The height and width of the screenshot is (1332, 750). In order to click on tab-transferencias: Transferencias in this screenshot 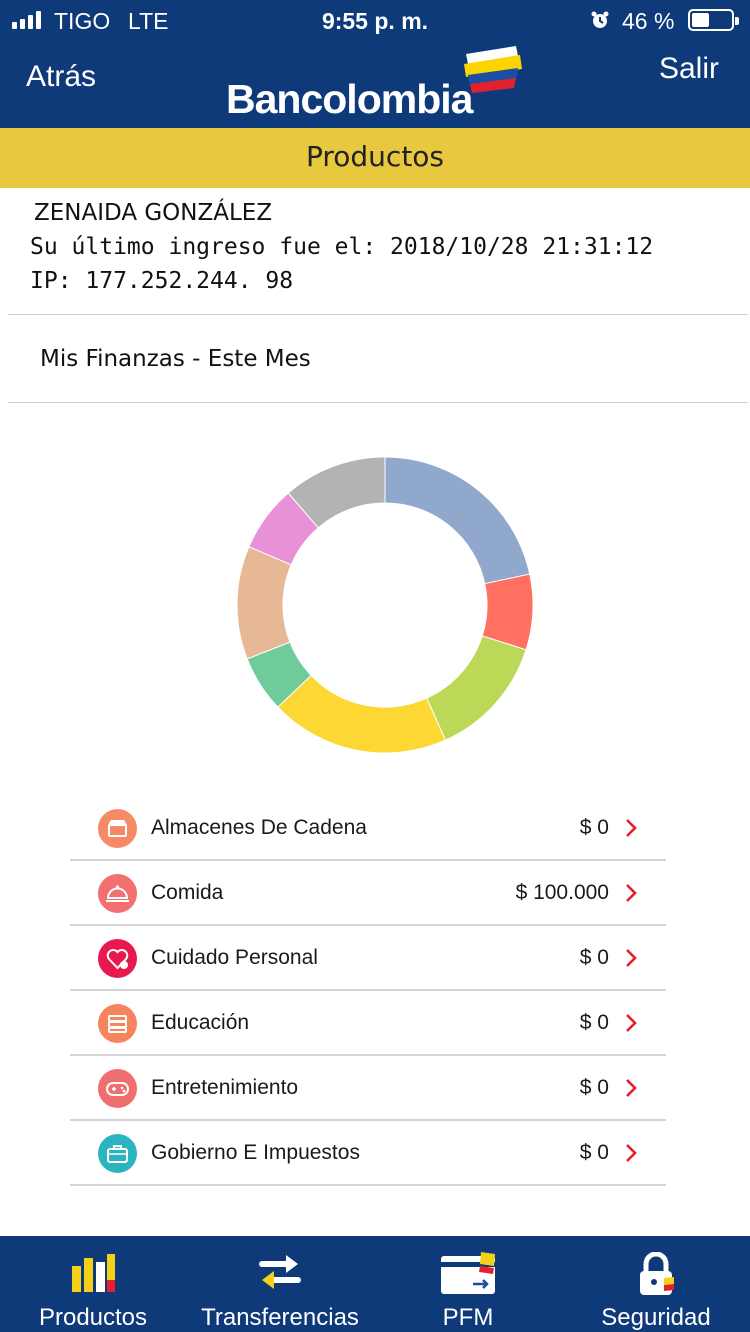, I will do `click(280, 1284)`.